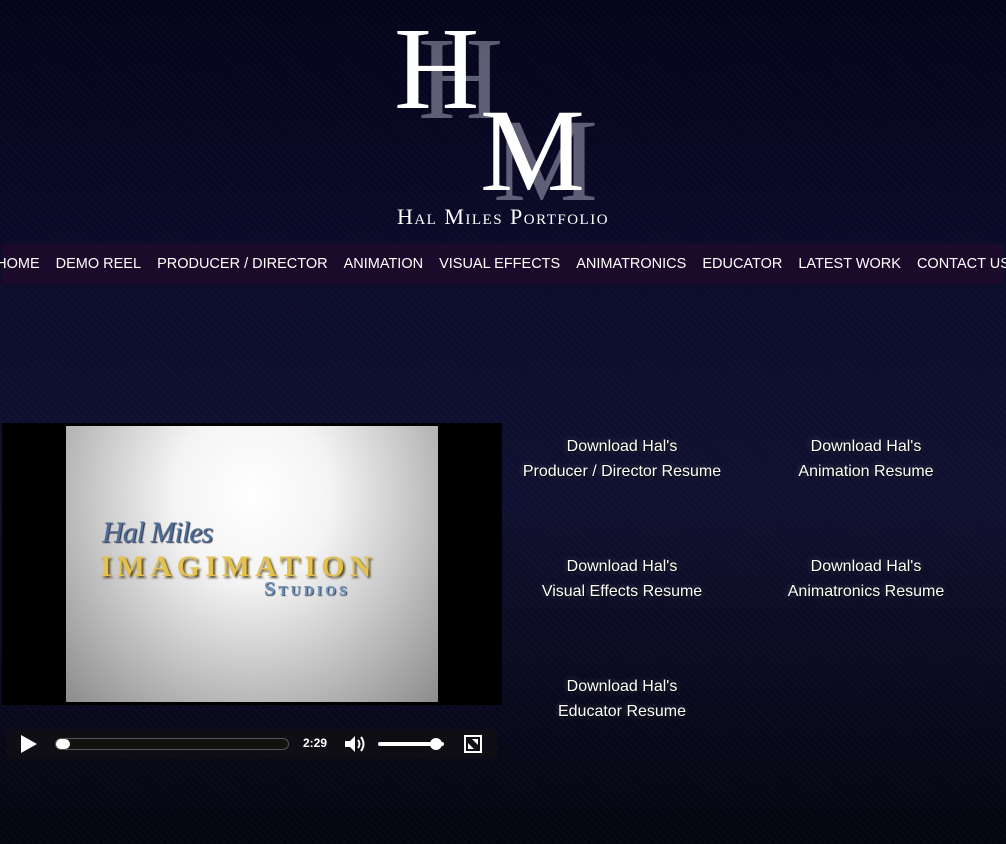  What do you see at coordinates (532, 150) in the screenshot?
I see `logo-letter-m: M` at bounding box center [532, 150].